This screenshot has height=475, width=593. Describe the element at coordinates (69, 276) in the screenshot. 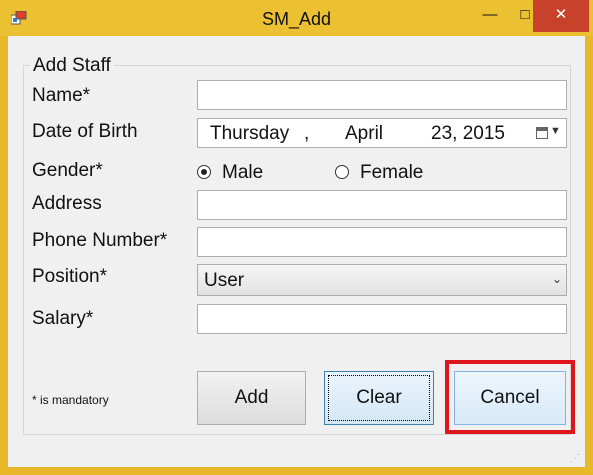

I see `position-label: Position*` at that location.